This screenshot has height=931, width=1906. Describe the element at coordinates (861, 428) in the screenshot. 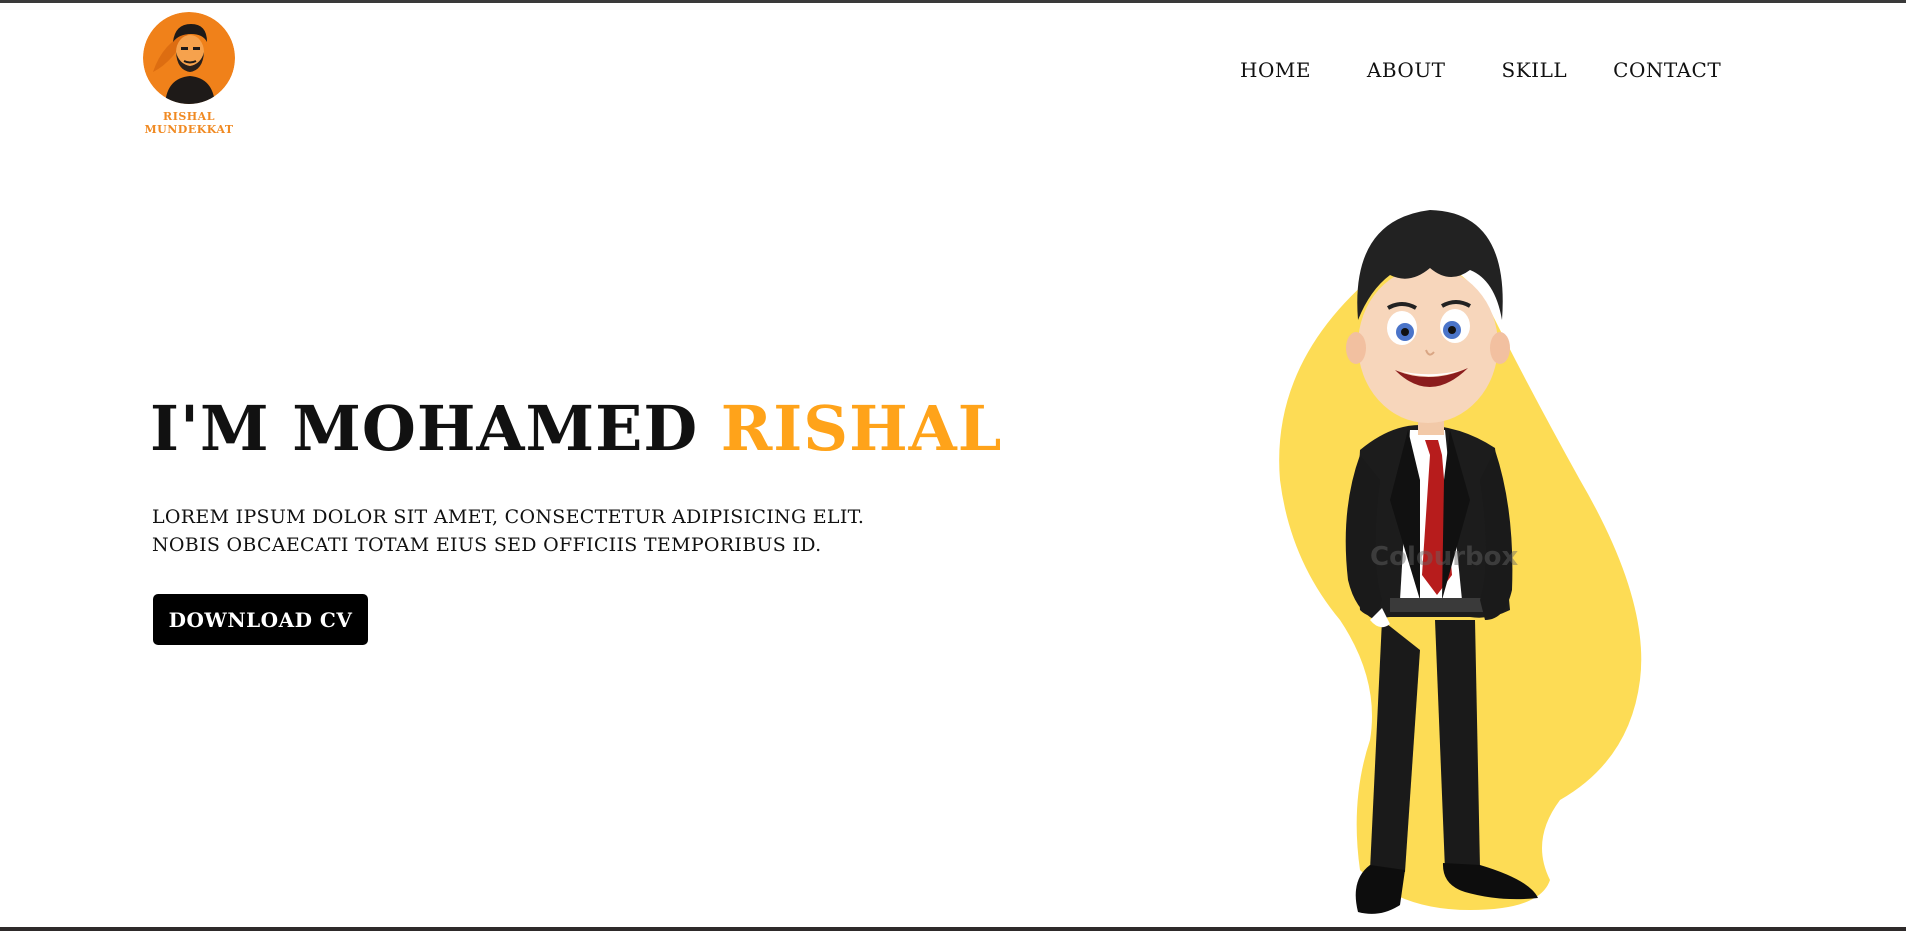

I see `hero-title-accent: RISHAL` at that location.